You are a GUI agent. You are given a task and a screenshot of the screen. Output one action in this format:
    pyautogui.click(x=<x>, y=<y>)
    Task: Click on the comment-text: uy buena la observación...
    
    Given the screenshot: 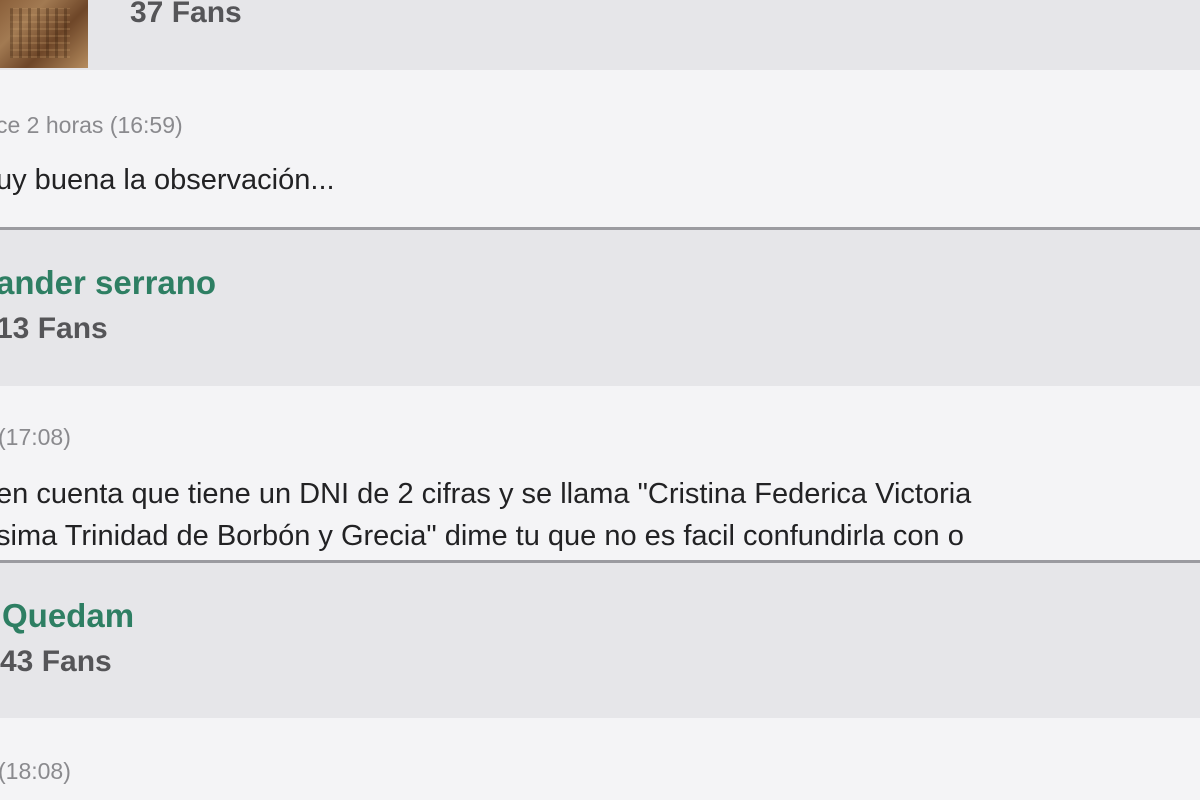 What is the action you would take?
    pyautogui.click(x=167, y=180)
    